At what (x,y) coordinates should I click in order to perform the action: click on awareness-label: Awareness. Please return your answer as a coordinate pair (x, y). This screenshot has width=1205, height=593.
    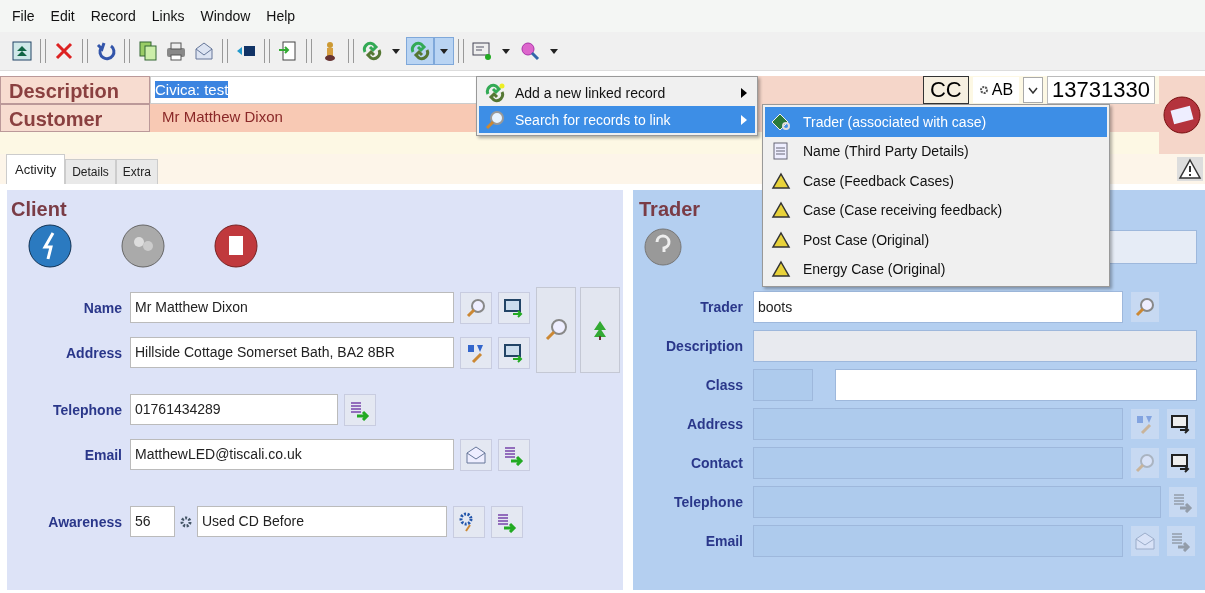
    Looking at the image, I should click on (85, 521).